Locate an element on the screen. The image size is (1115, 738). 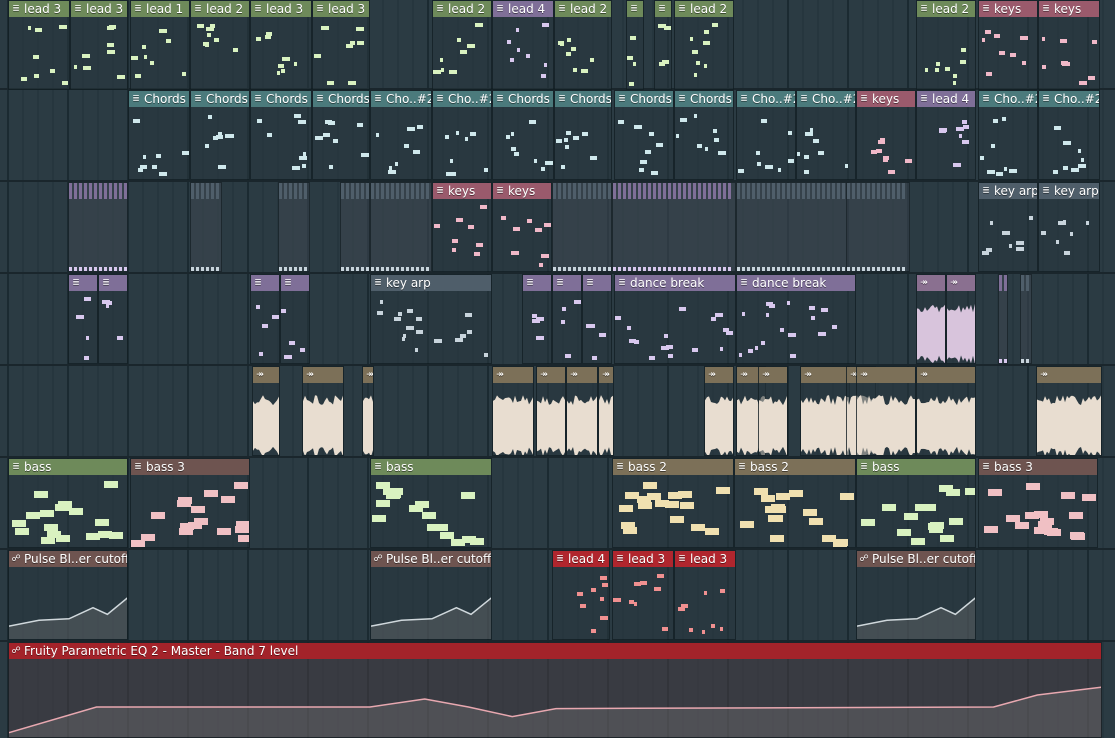
playlist-clip-lead-1: ≣ lead 1 is located at coordinates (160, 45).